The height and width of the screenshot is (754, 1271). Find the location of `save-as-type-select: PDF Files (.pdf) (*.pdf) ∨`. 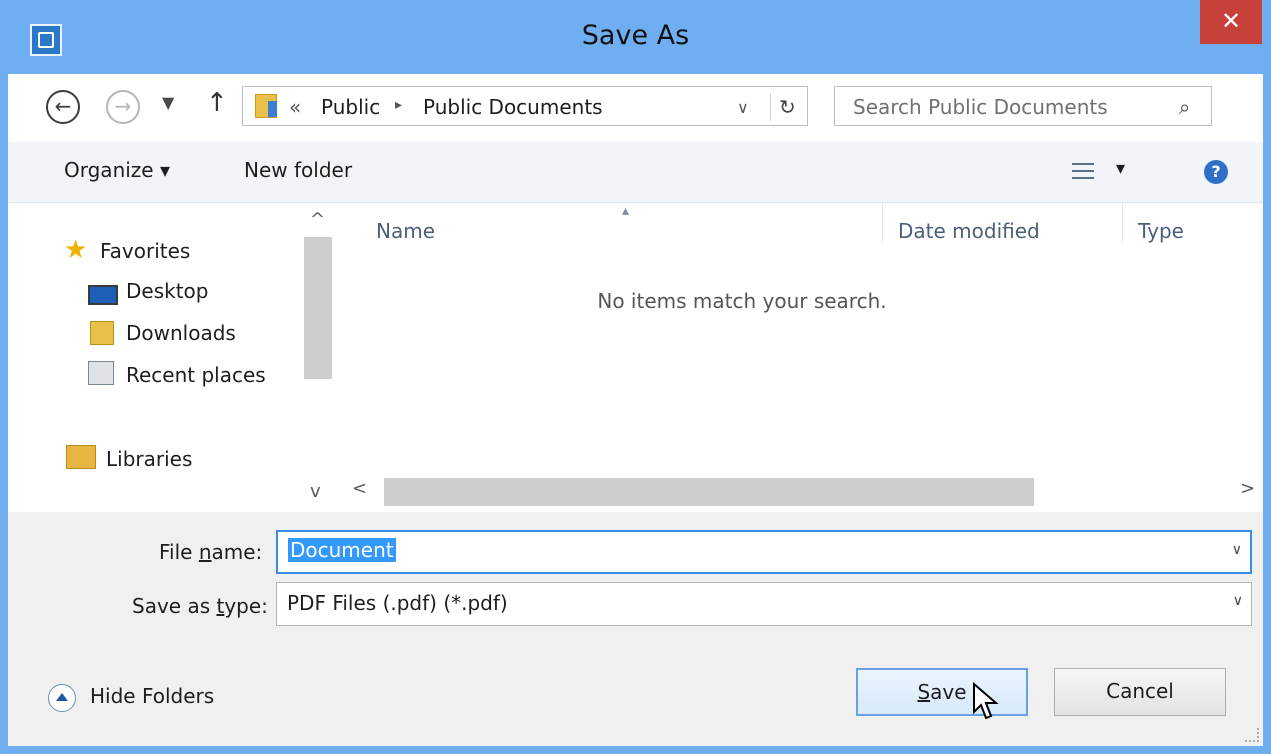

save-as-type-select: PDF Files (.pdf) (*.pdf) ∨ is located at coordinates (764, 604).